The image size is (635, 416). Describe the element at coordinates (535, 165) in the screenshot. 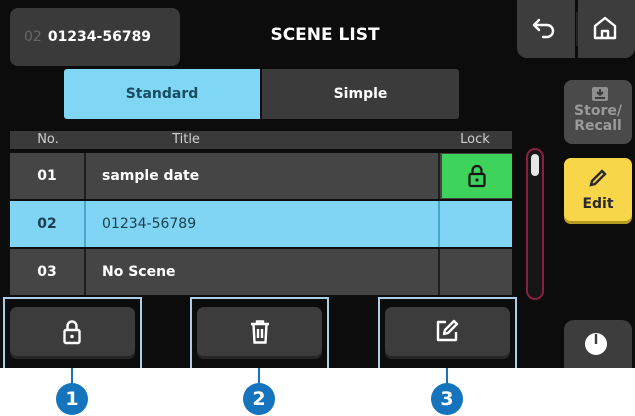

I see `scrollbar-thumb` at that location.